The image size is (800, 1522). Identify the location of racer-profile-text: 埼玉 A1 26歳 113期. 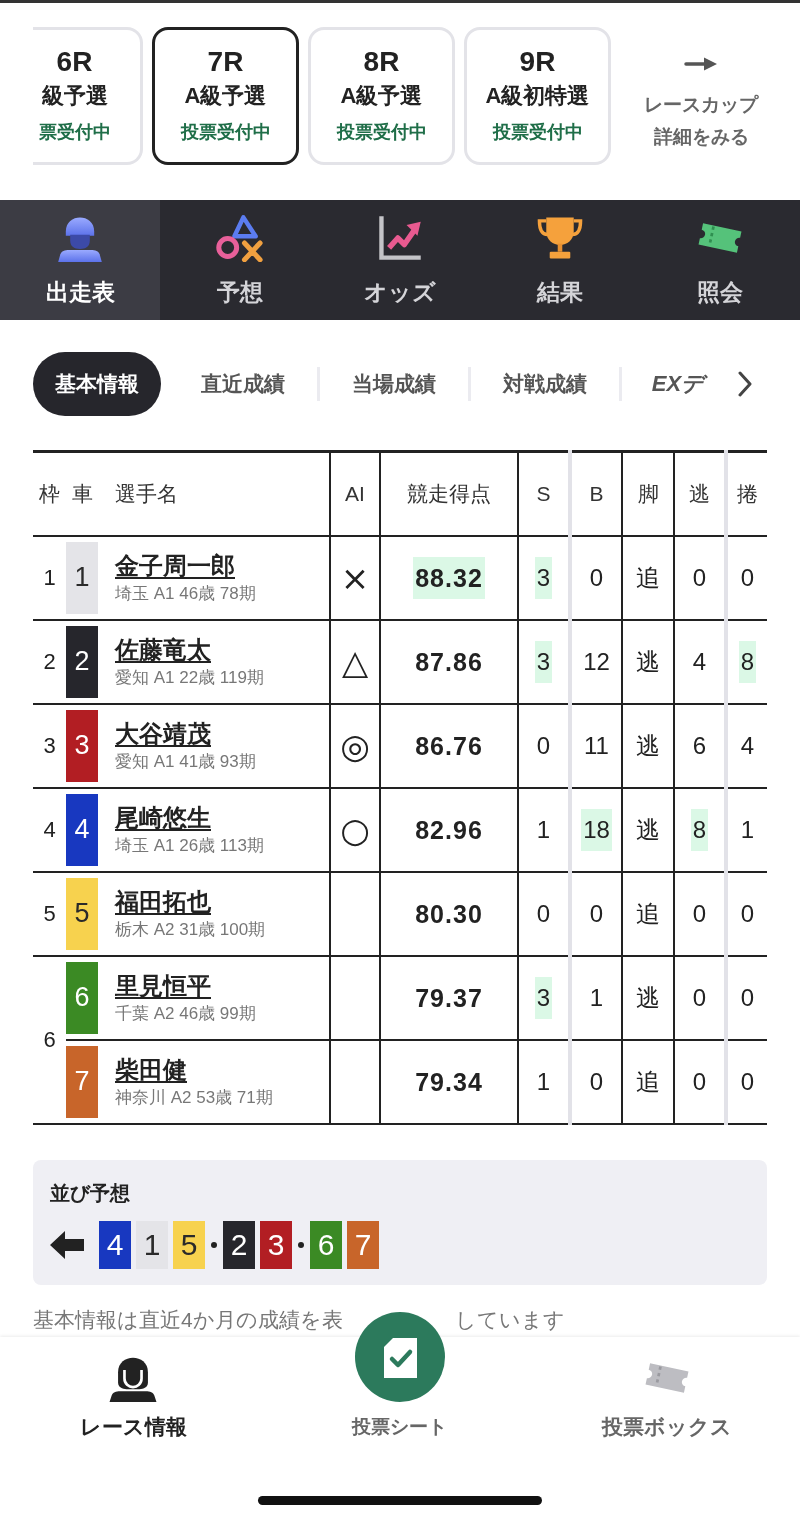
(189, 845).